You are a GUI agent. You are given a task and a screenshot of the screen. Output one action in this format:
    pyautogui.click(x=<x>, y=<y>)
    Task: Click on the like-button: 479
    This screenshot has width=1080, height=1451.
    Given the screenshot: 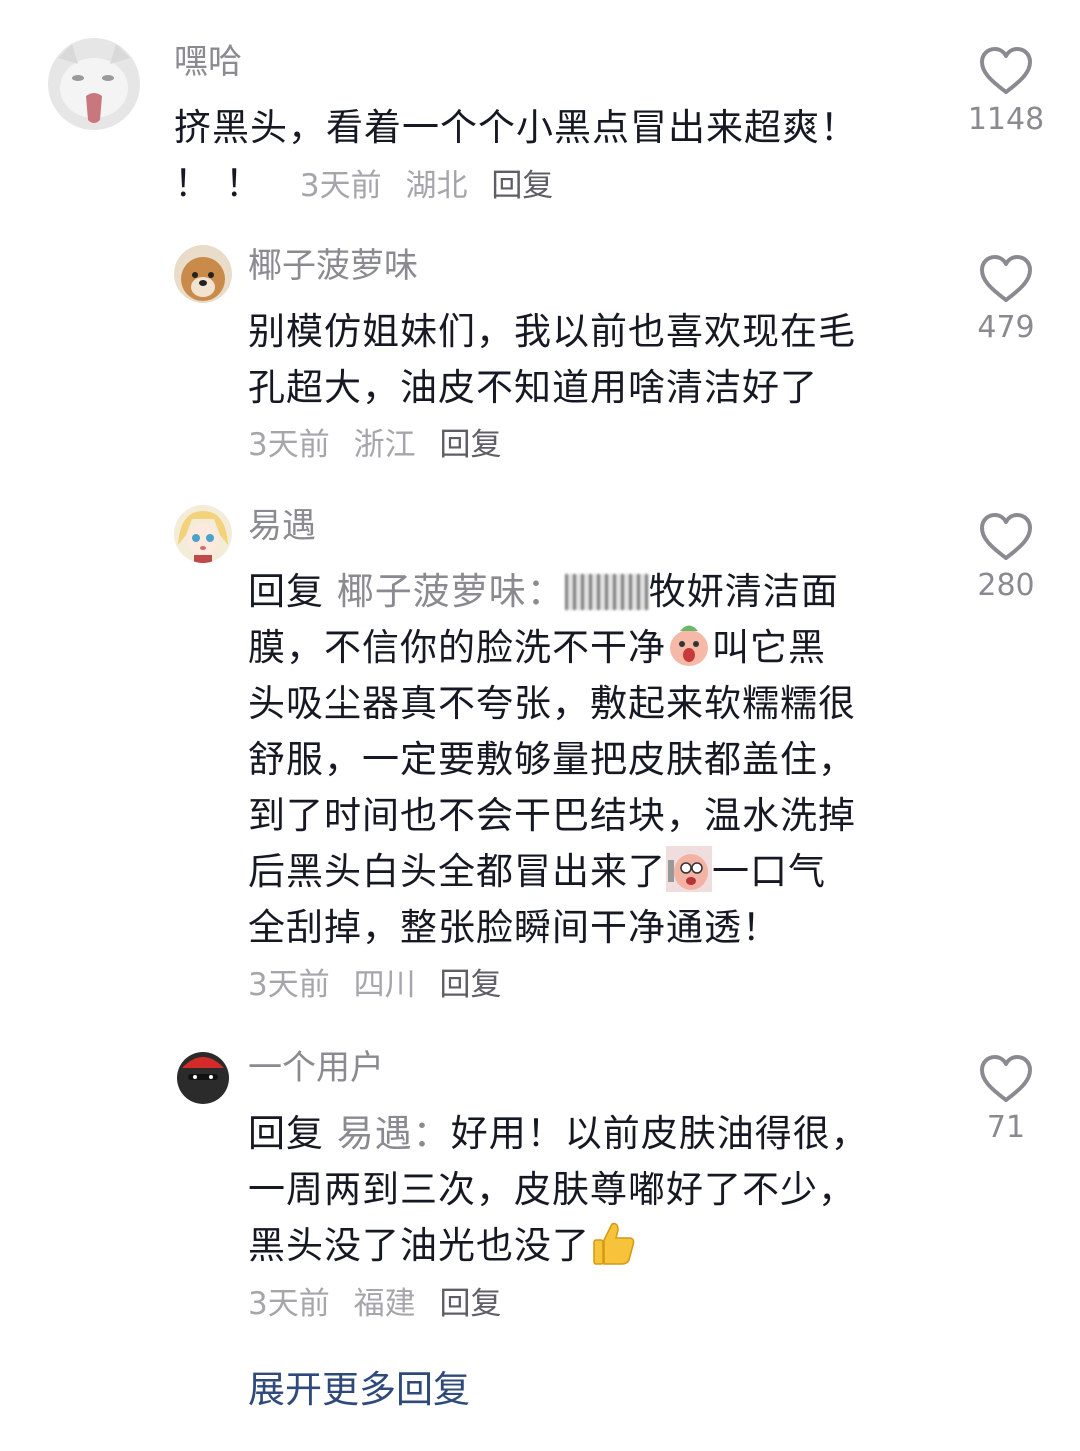 What is the action you would take?
    pyautogui.click(x=1006, y=300)
    